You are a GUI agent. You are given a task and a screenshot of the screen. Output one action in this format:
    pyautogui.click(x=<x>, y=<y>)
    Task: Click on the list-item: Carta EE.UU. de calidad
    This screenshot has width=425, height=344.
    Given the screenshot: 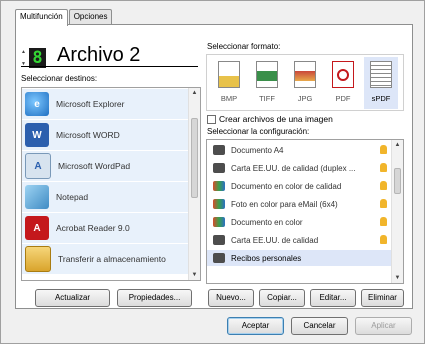 What is the action you would take?
    pyautogui.click(x=300, y=240)
    